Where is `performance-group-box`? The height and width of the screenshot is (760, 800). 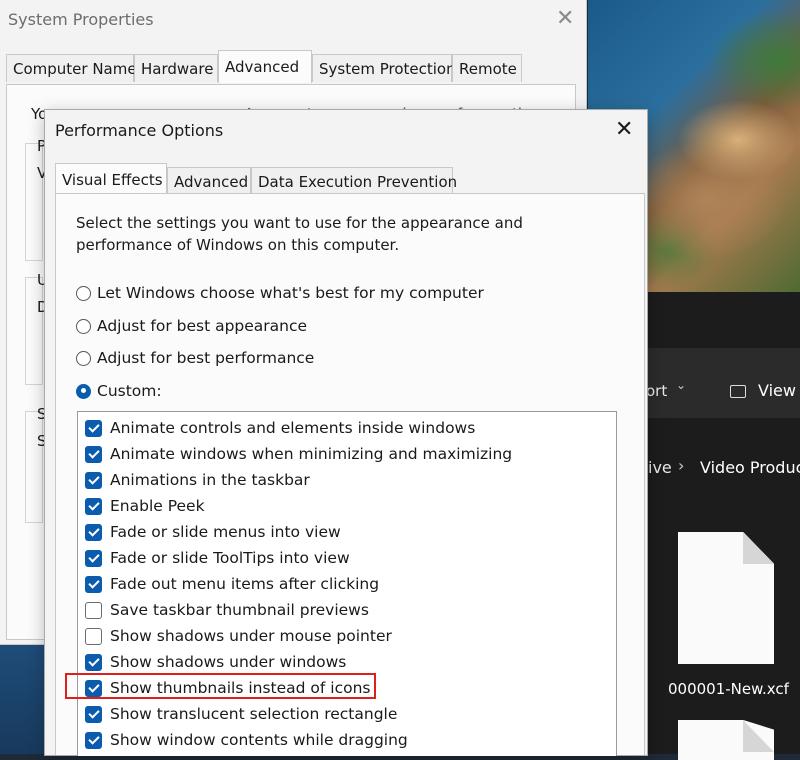 performance-group-box is located at coordinates (34, 202).